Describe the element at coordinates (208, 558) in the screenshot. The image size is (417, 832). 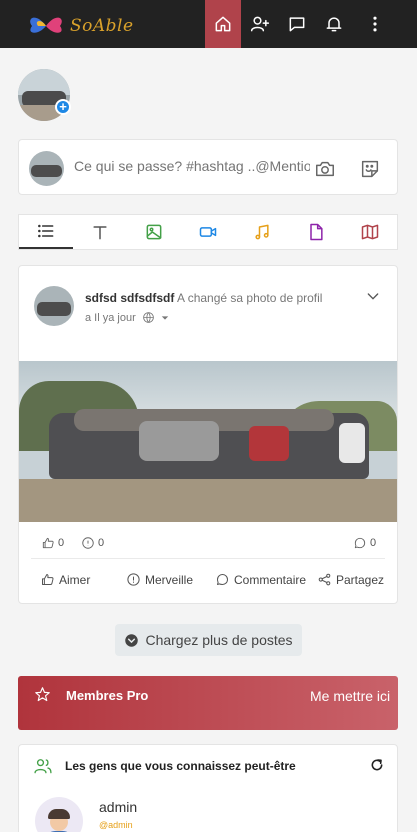
I see `post-divider` at that location.